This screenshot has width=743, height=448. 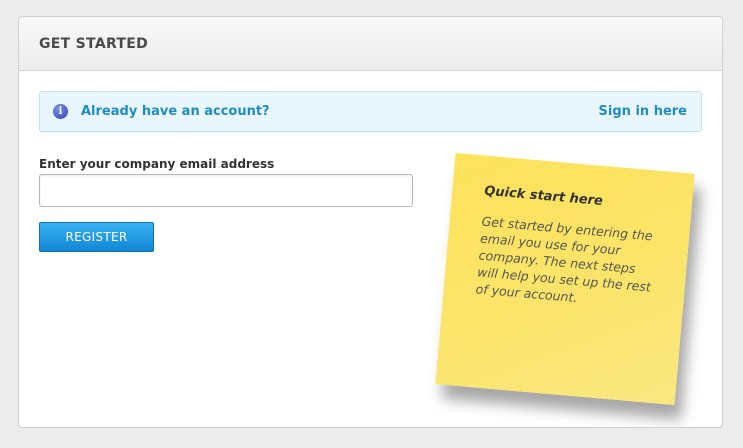 I want to click on email-field-label: Enter your company email address, so click(x=157, y=164).